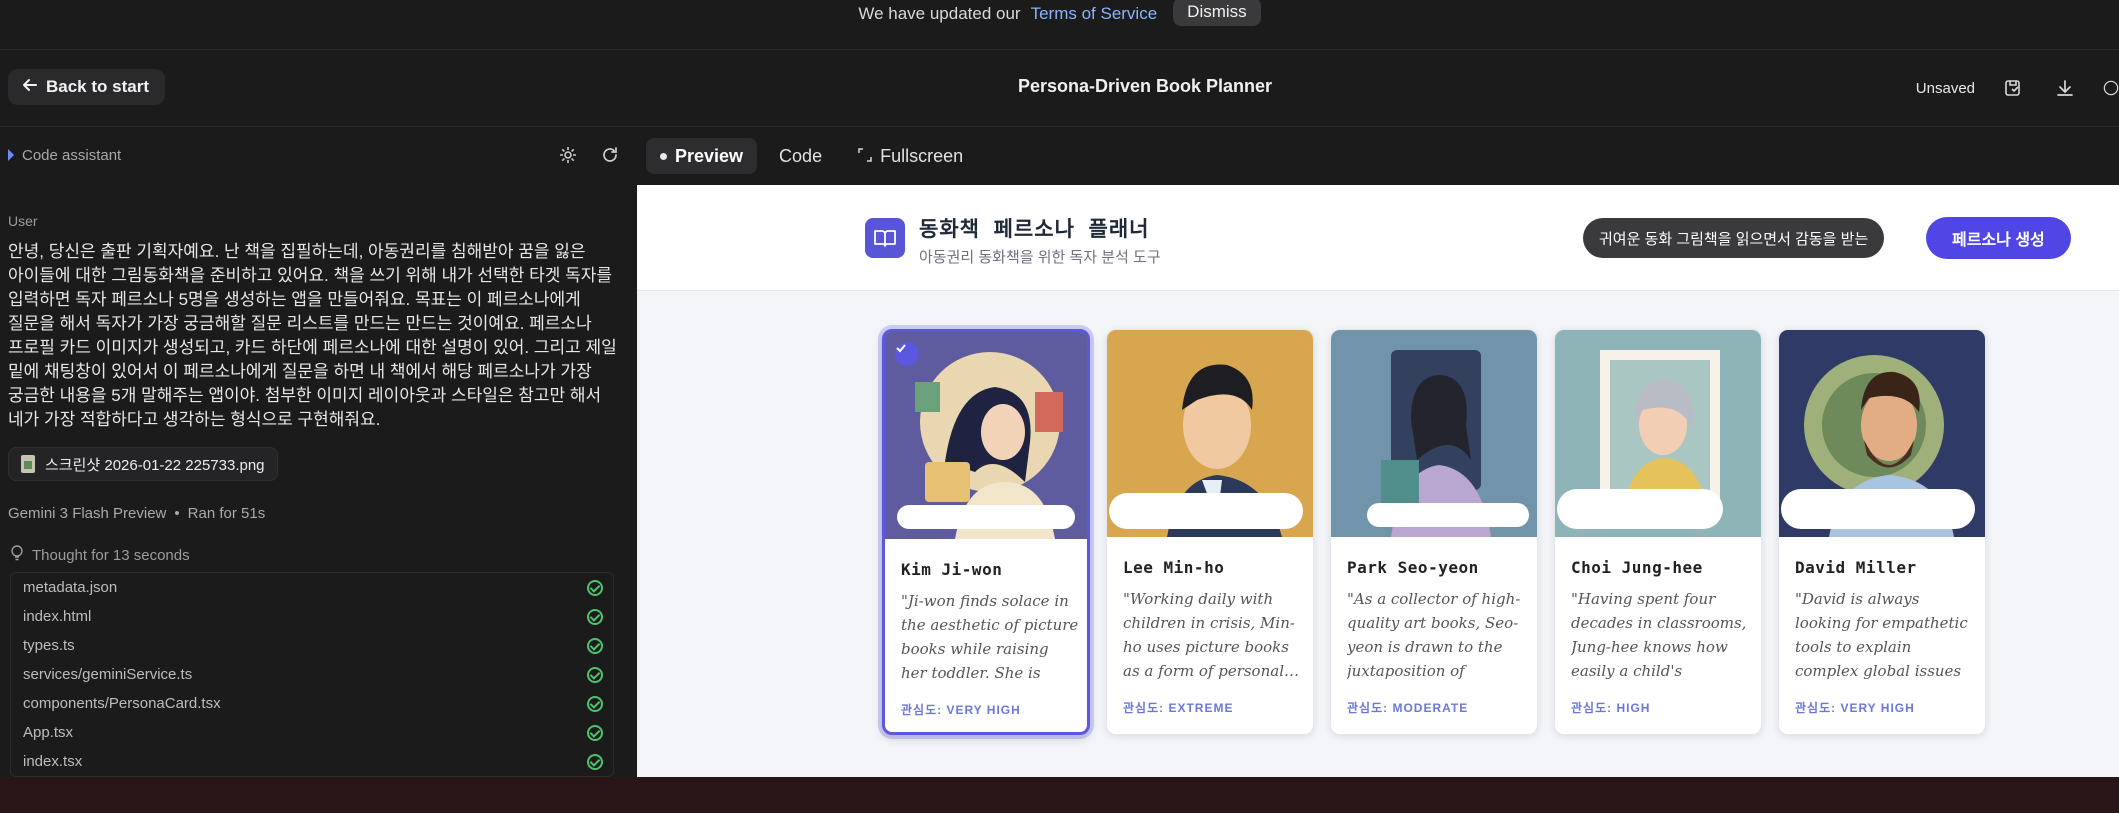 This screenshot has width=2119, height=813. I want to click on app-title: Persona-Driven Book Planner, so click(1145, 86).